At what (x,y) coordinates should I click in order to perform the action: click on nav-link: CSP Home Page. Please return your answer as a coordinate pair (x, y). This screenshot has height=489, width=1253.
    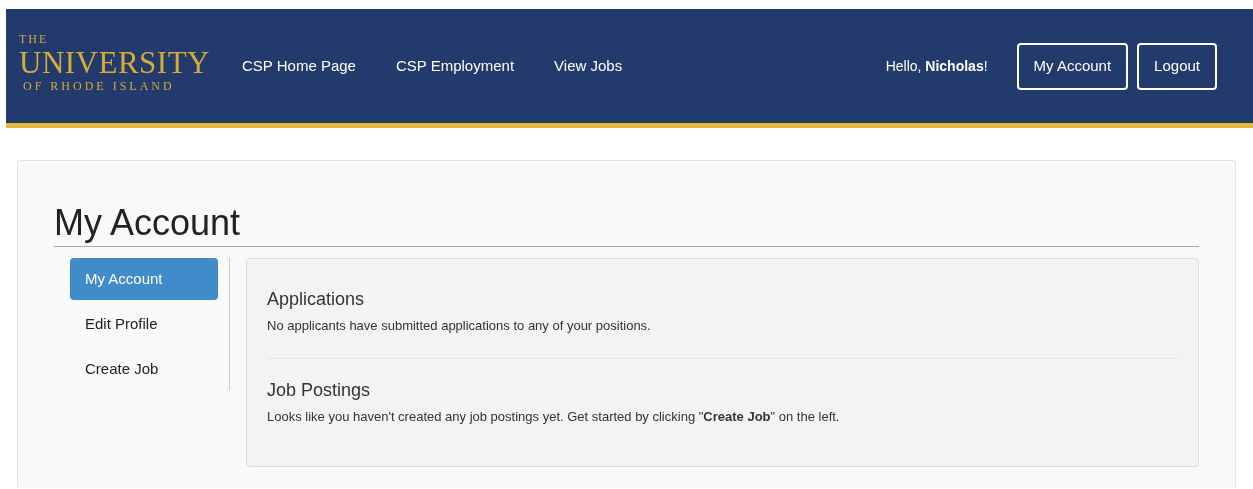
    Looking at the image, I should click on (299, 66).